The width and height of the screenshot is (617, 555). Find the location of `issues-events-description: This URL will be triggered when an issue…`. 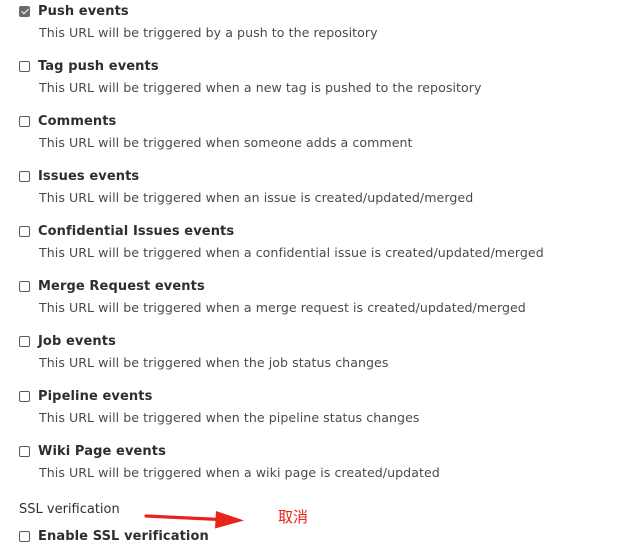

issues-events-description: This URL will be triggered when an issue… is located at coordinates (256, 197).